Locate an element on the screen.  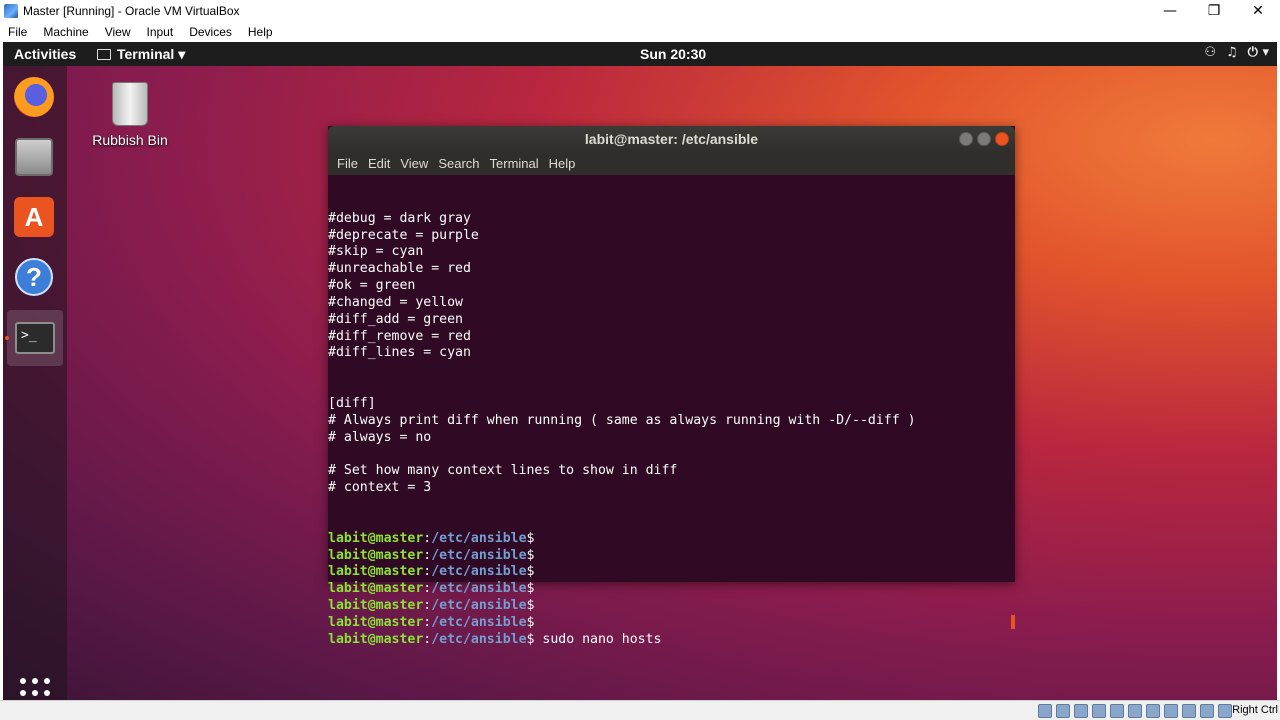
vbox-menu-file: File is located at coordinates (17, 32).